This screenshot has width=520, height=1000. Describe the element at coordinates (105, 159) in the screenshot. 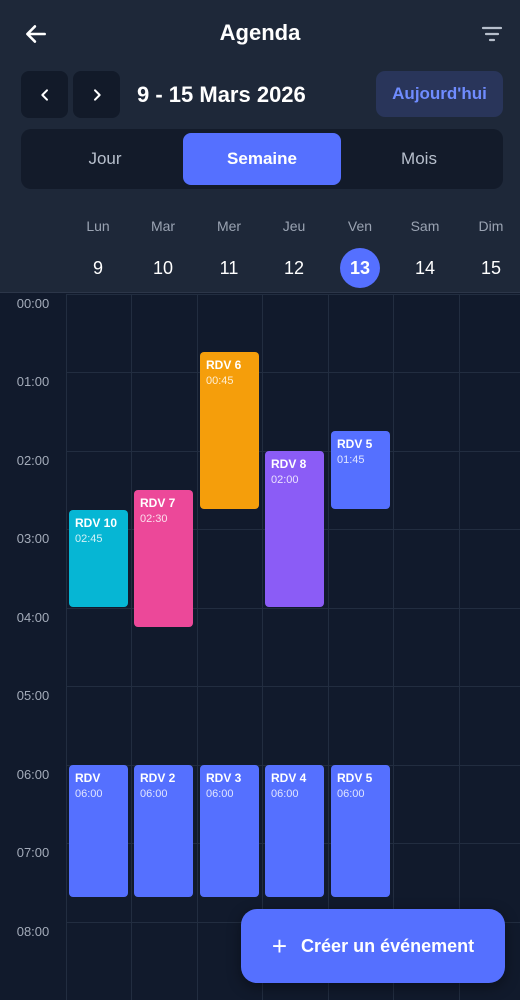

I see `tab-day: Jour` at that location.